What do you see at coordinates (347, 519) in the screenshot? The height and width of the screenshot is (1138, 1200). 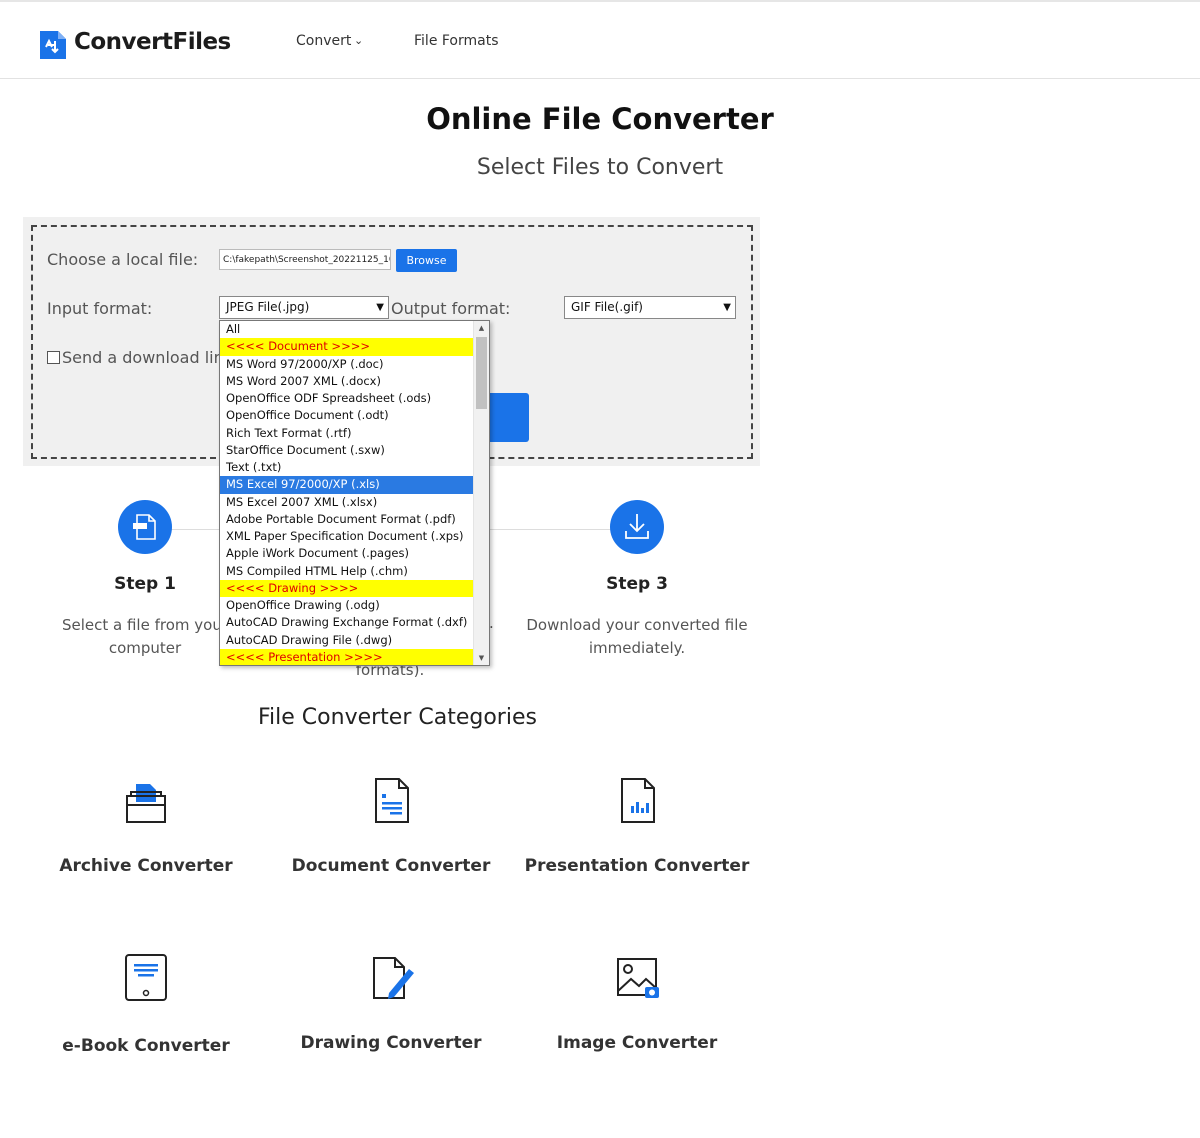 I see `dropdown-option: Adobe Portable Document Format (.pdf)` at bounding box center [347, 519].